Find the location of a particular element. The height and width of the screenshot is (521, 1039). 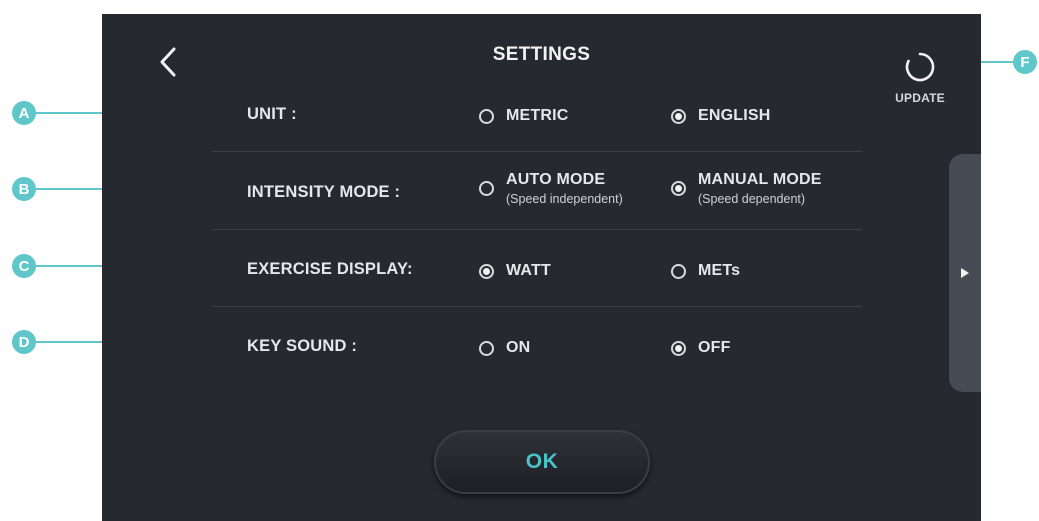

radio-option-english: ENGLISH is located at coordinates (721, 116).